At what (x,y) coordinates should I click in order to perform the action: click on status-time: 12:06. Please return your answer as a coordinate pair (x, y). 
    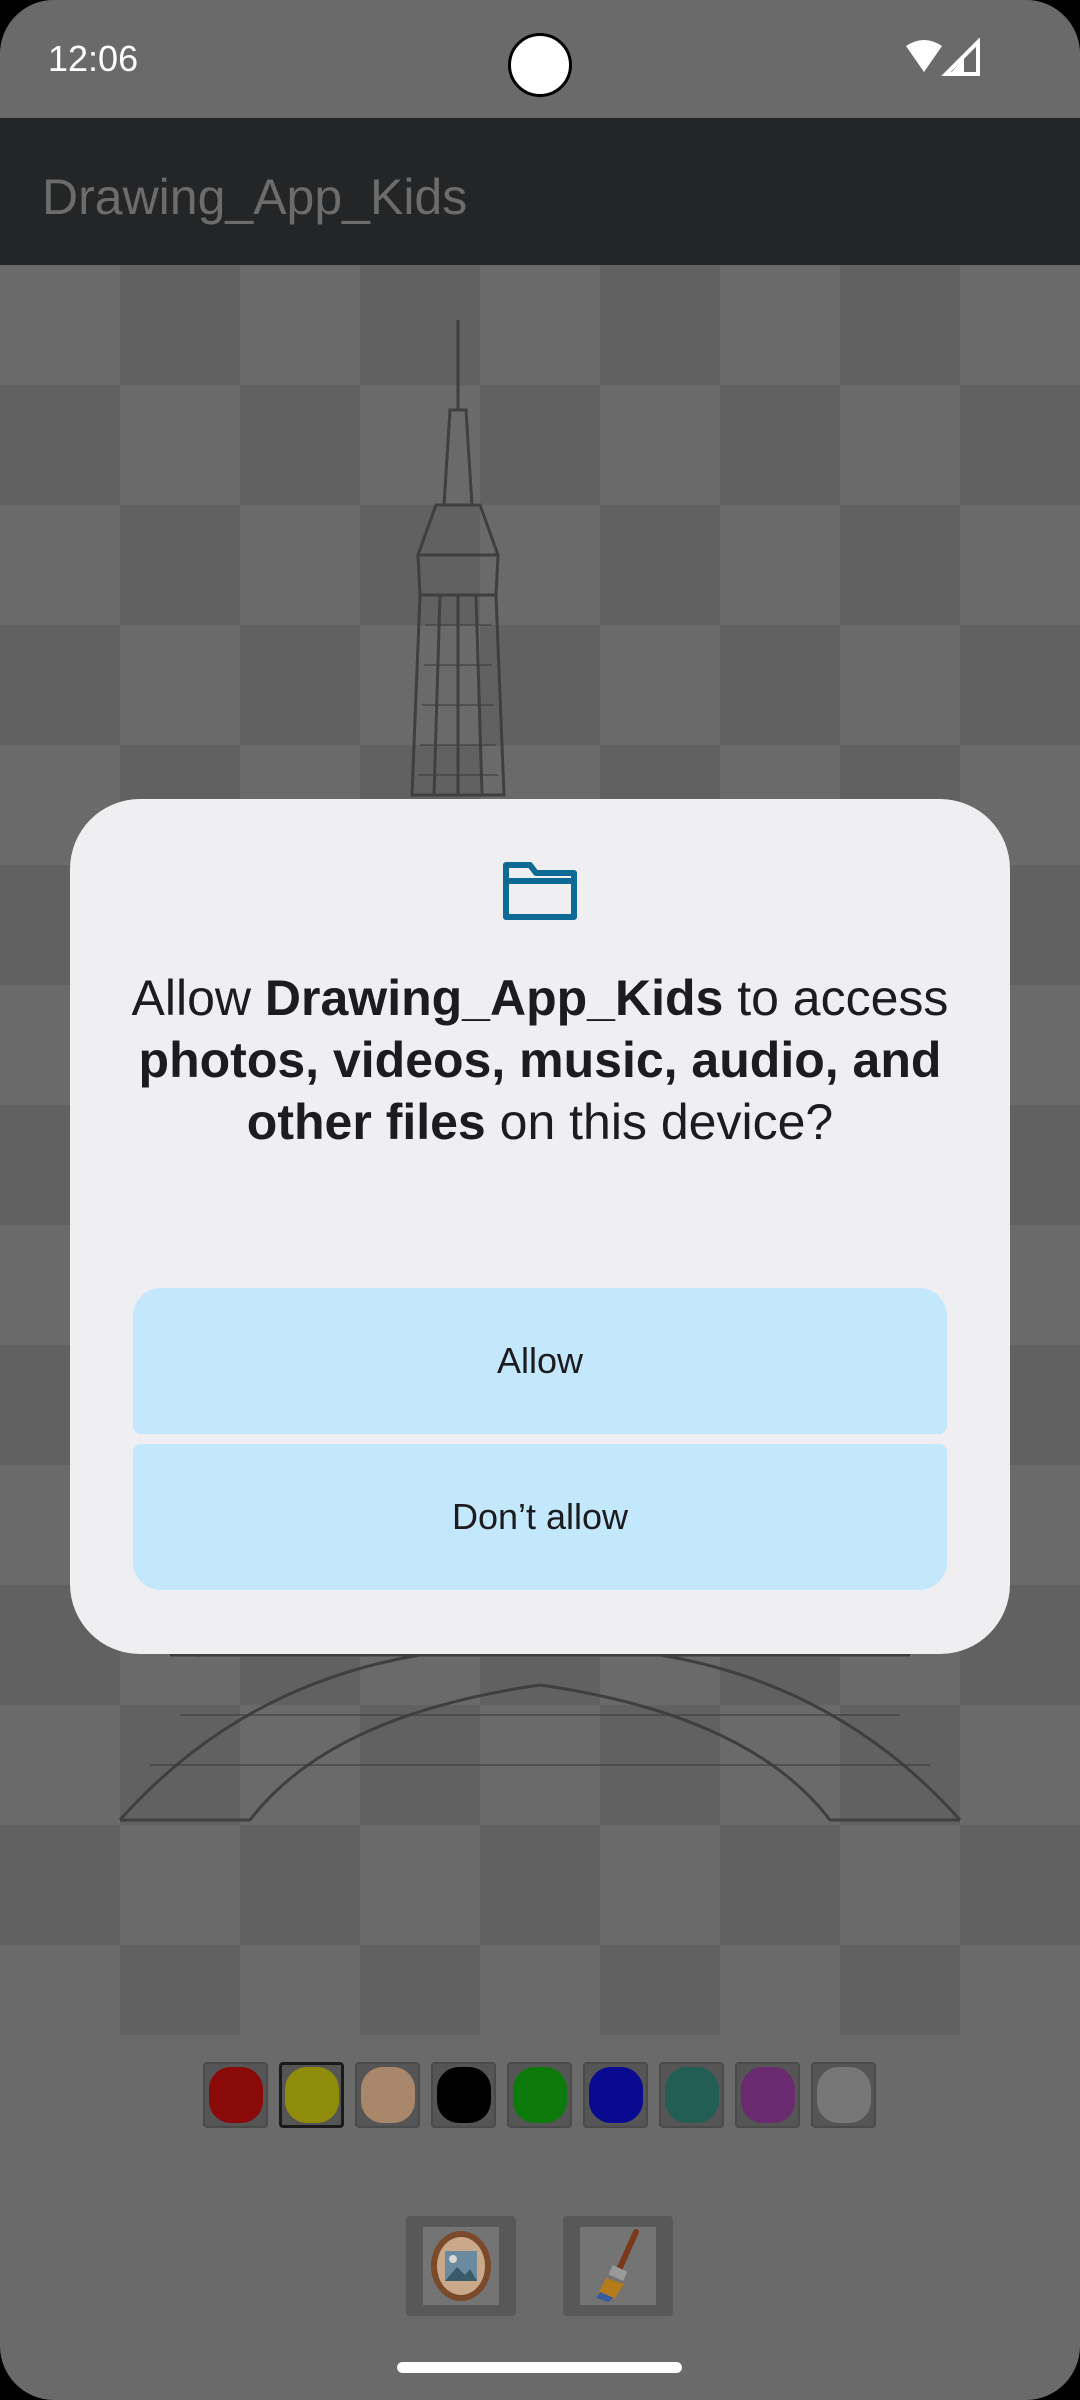
    Looking at the image, I should click on (93, 58).